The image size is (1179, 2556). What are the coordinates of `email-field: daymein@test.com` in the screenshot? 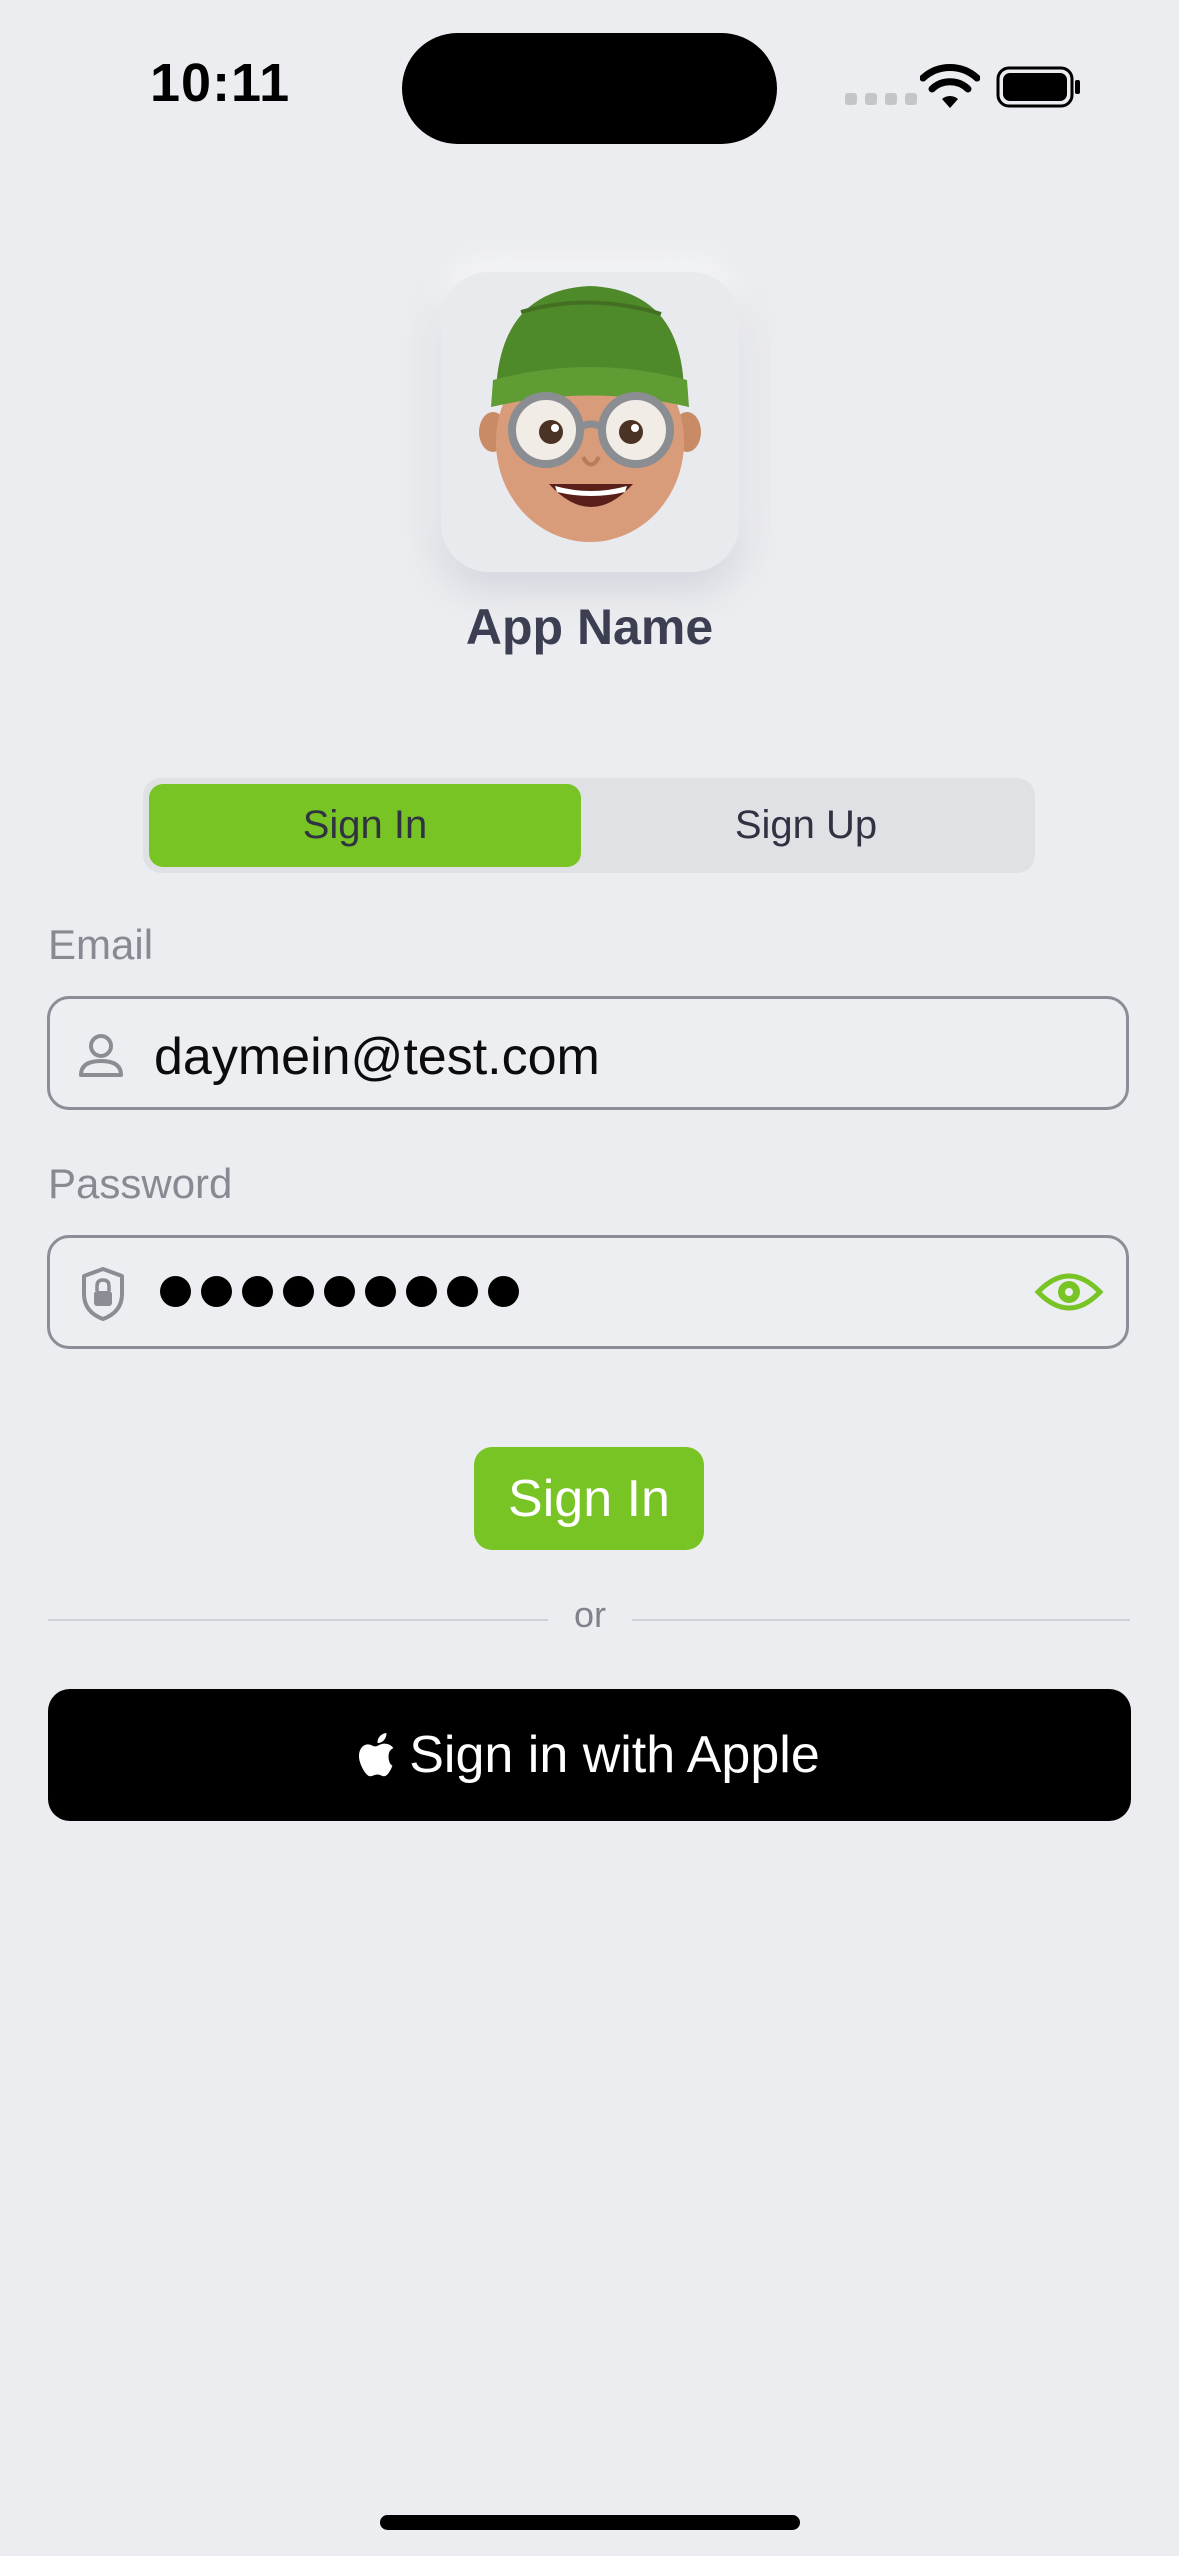 It's located at (588, 1053).